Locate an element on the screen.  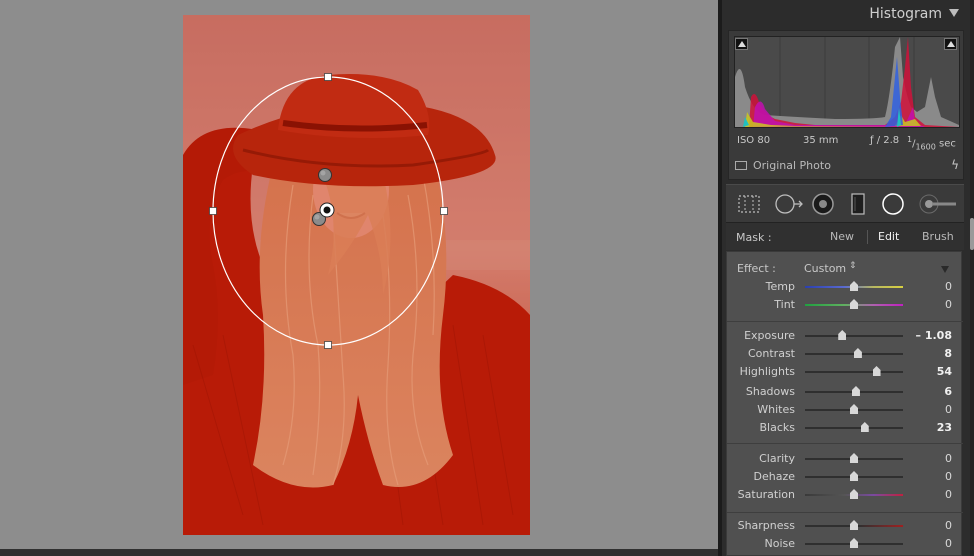
slider-label: Blacks is located at coordinates (777, 427).